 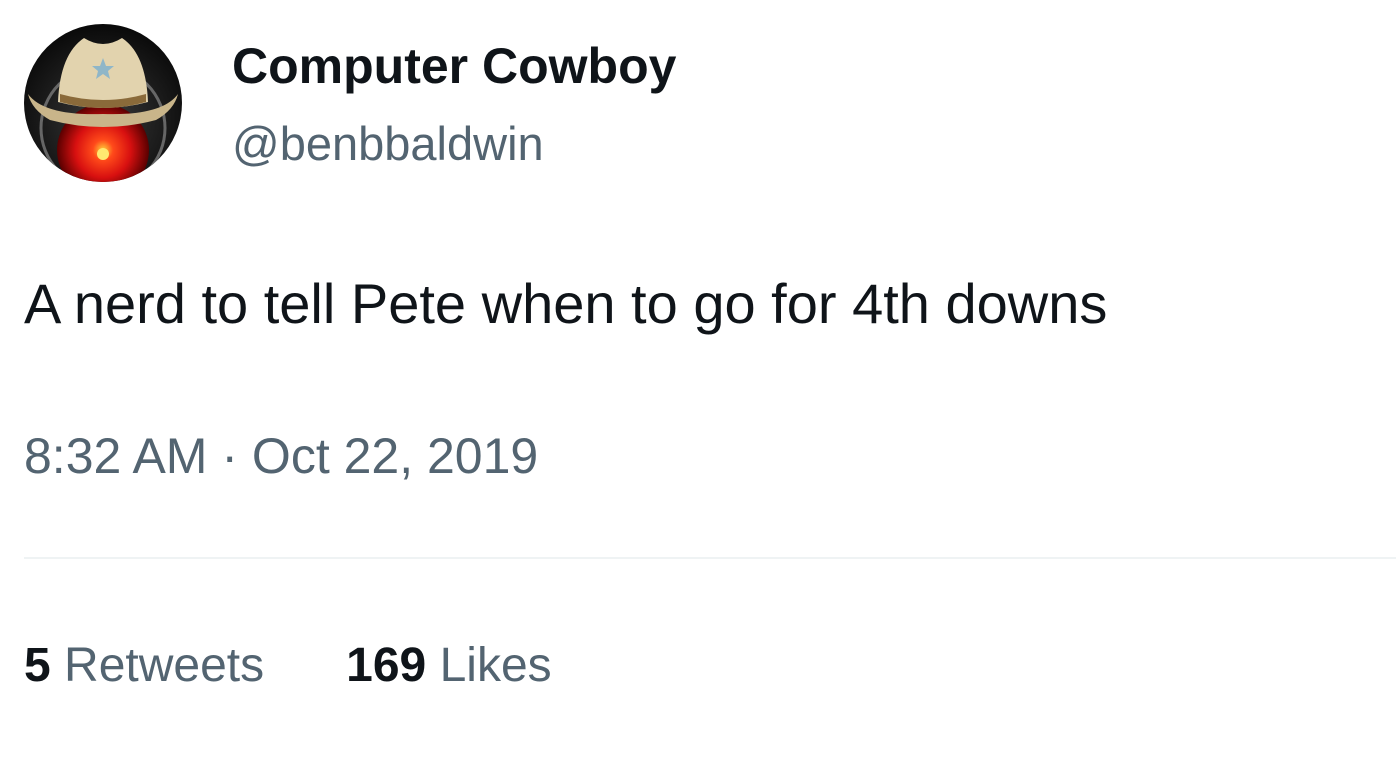 I want to click on author-handle: @benbbaldwin, so click(x=388, y=144).